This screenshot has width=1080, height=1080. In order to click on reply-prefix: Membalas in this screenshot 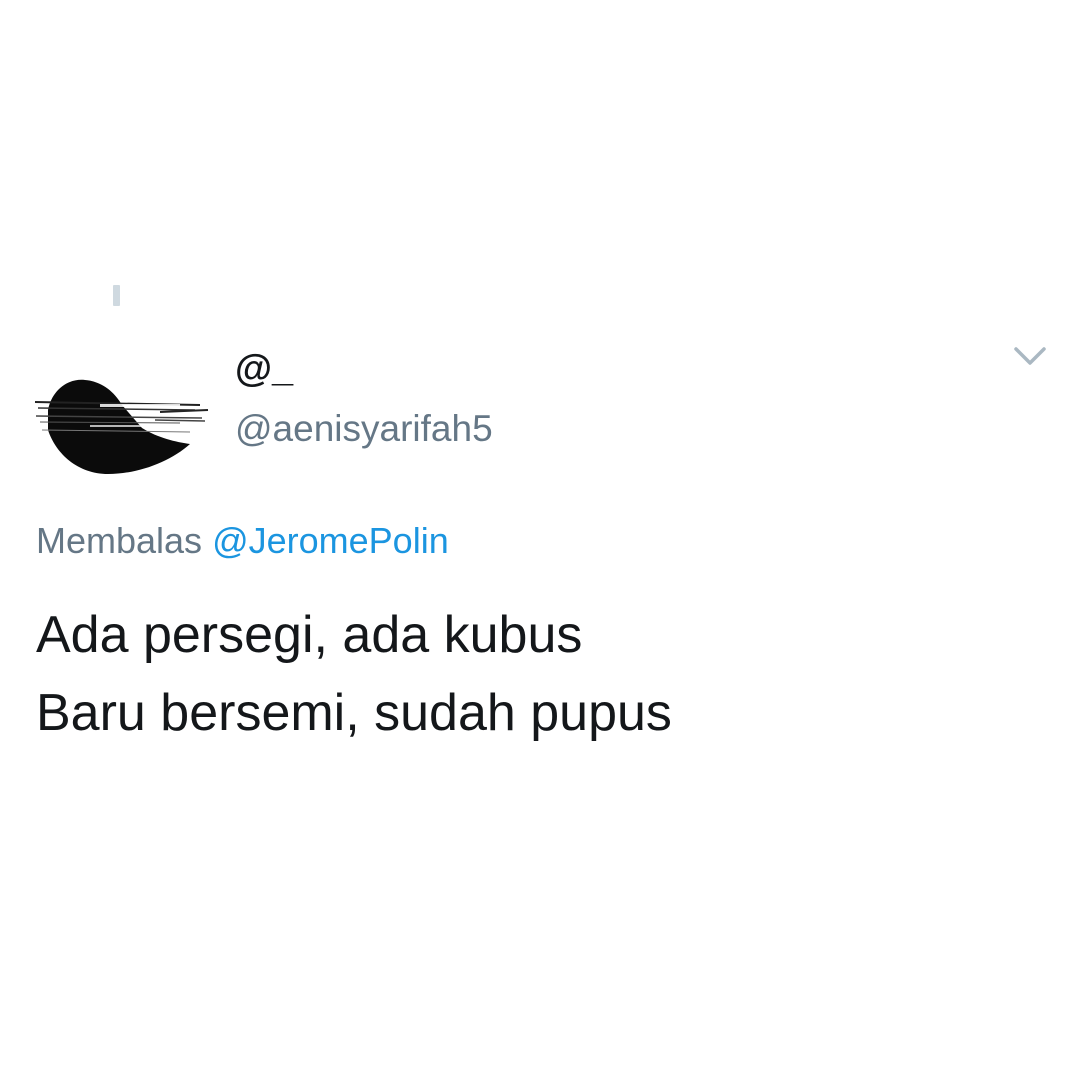, I will do `click(119, 540)`.